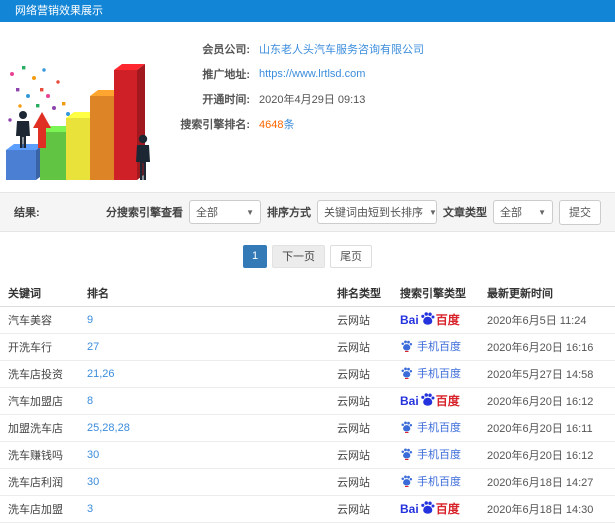 Image resolution: width=615 pixels, height=523 pixels. Describe the element at coordinates (90, 320) in the screenshot. I see `rank-link: 9` at that location.